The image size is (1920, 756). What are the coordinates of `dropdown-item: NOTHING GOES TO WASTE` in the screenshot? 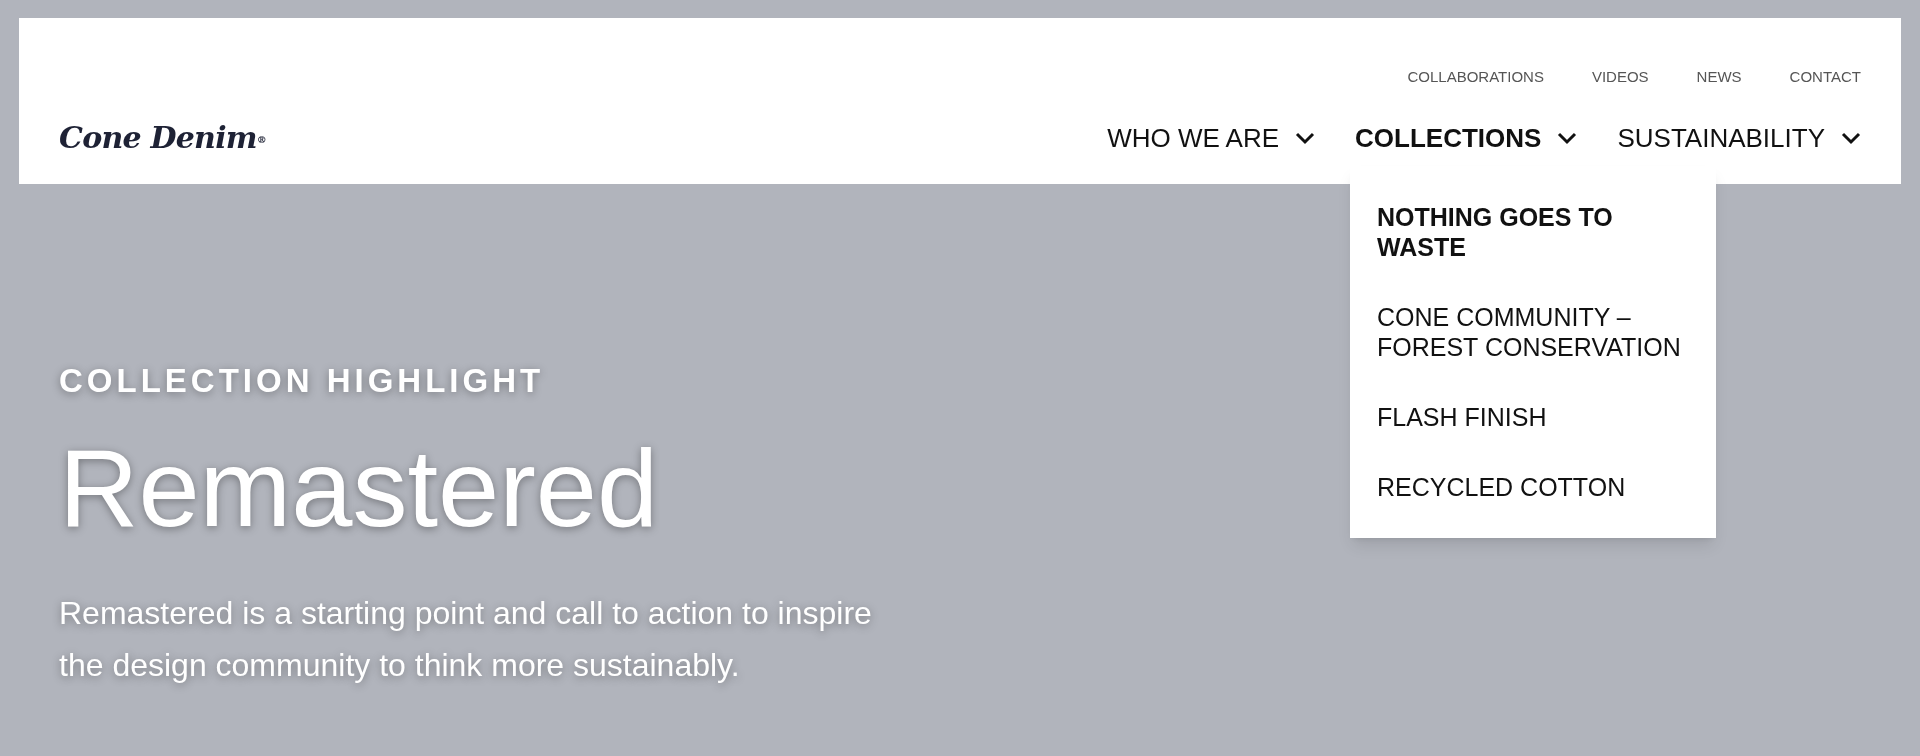 It's located at (1533, 232).